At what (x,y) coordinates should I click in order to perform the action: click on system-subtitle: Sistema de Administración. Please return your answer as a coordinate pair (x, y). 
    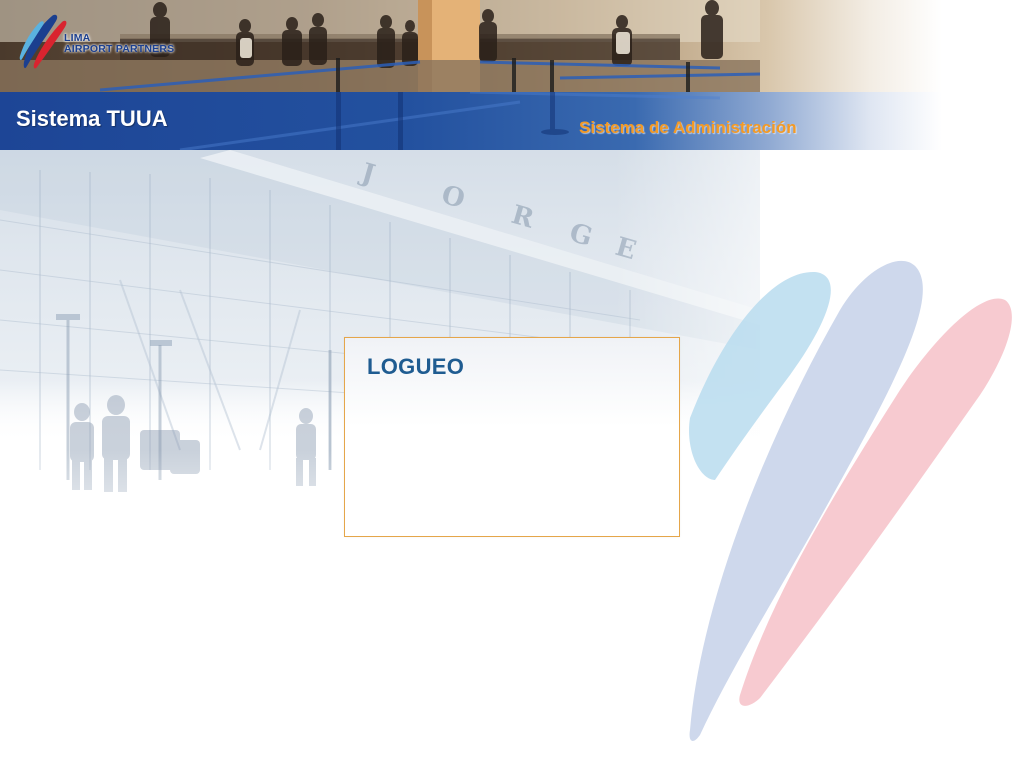
    Looking at the image, I should click on (688, 127).